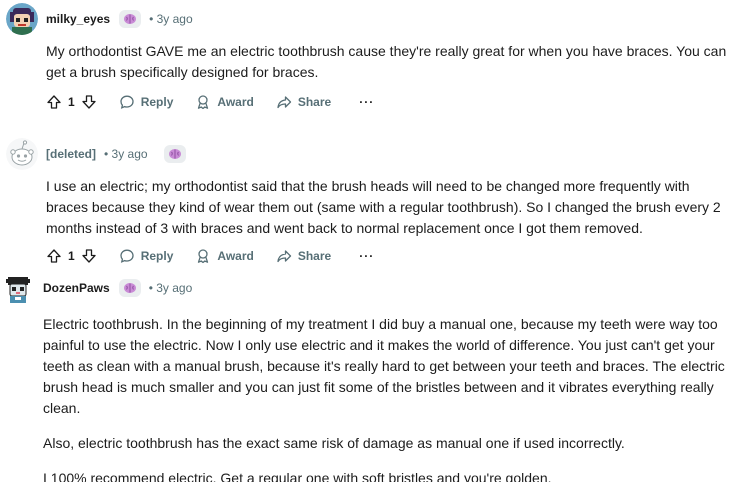  What do you see at coordinates (71, 154) in the screenshot?
I see `author-name: [deleted]` at bounding box center [71, 154].